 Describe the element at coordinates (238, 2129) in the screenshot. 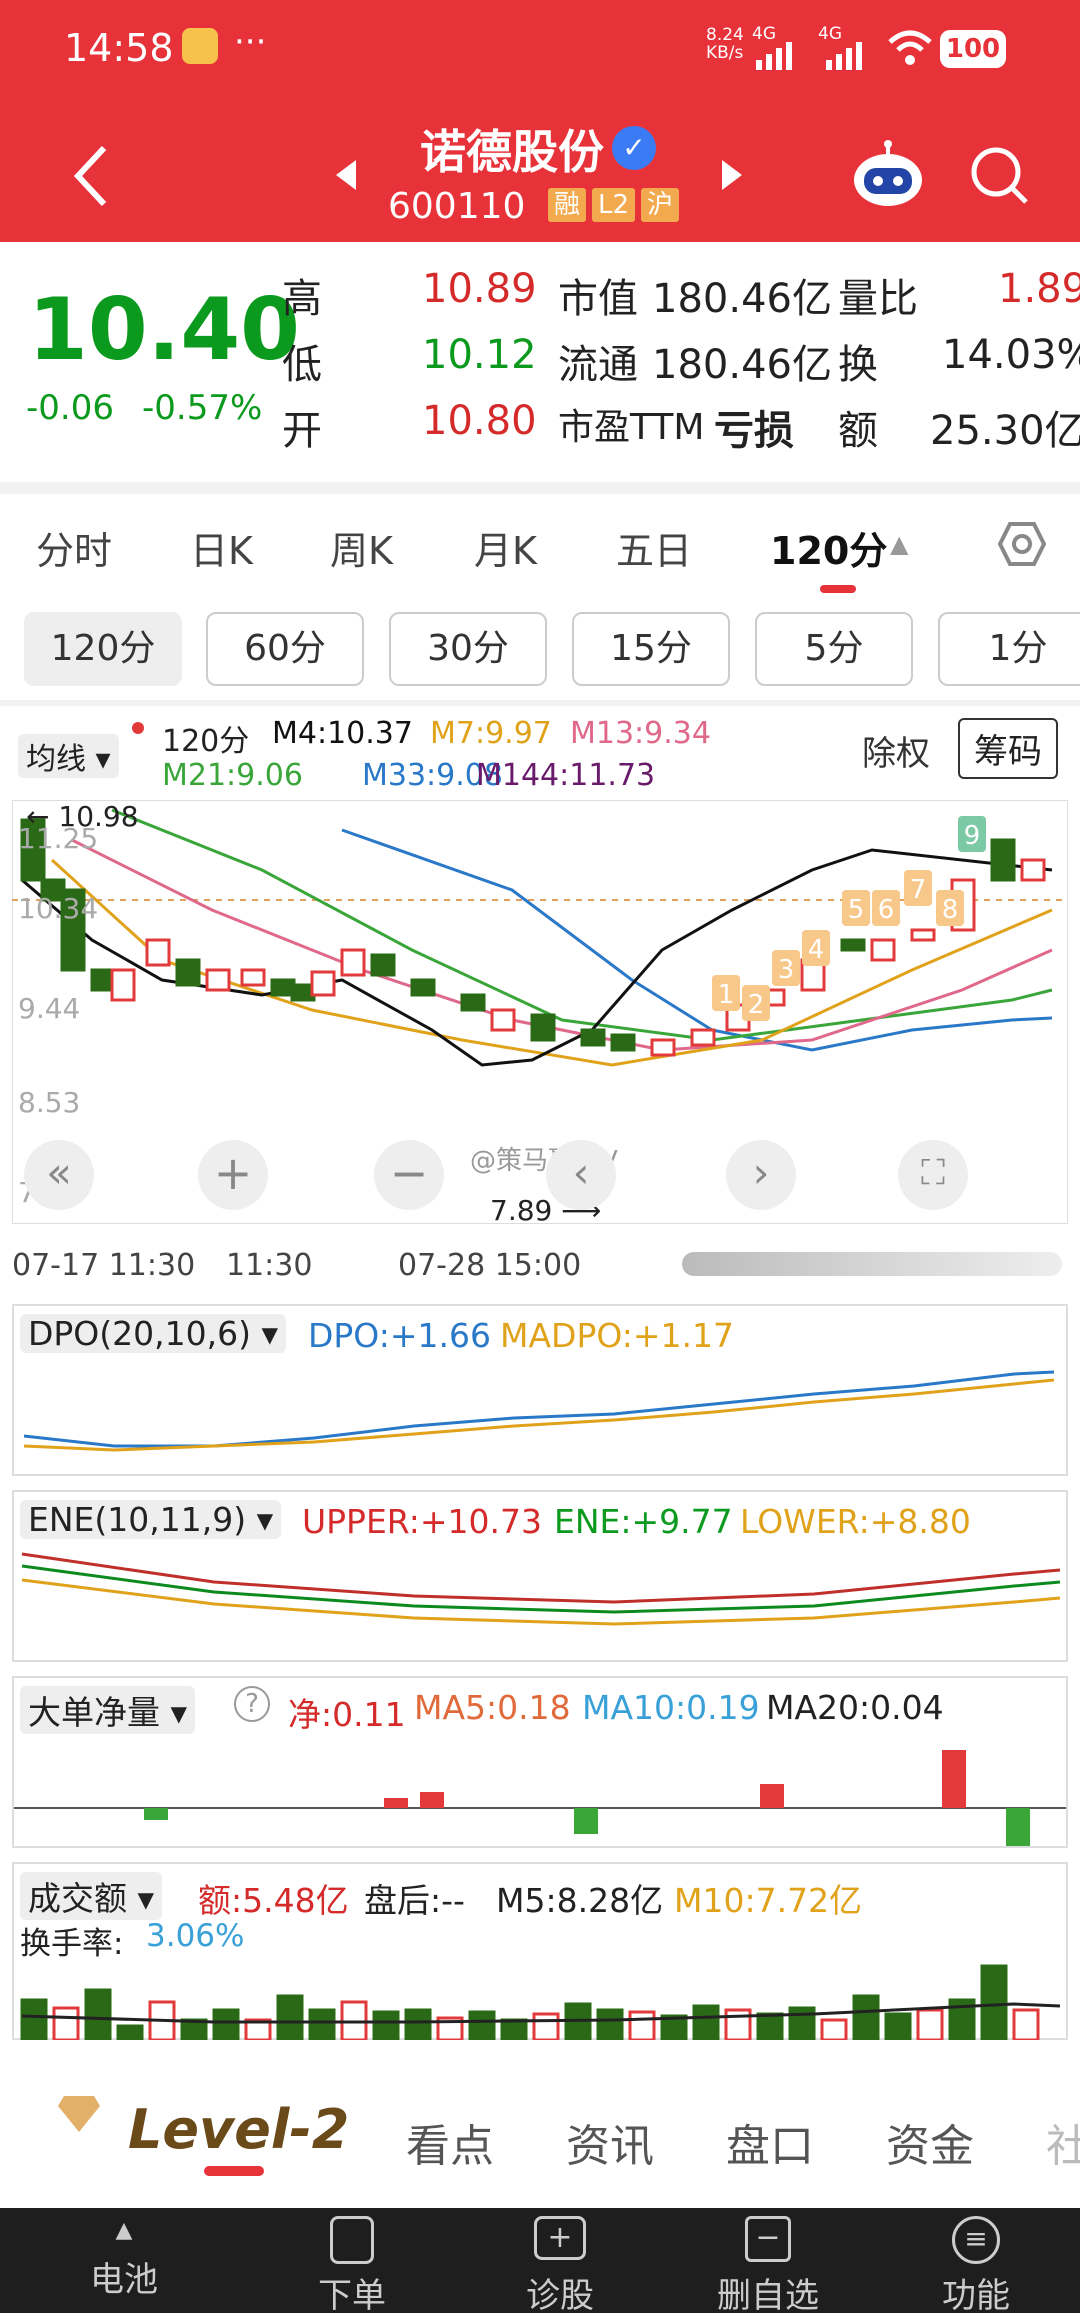

I see `tab-level2: Level-2` at that location.